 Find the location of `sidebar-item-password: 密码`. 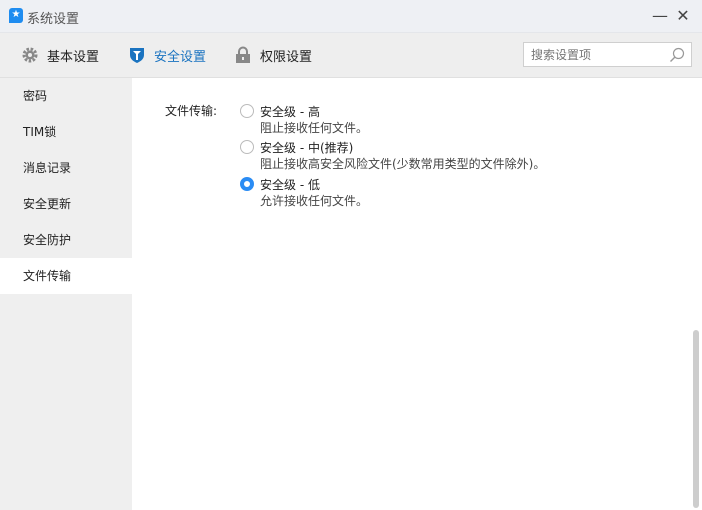

sidebar-item-password: 密码 is located at coordinates (66, 96).